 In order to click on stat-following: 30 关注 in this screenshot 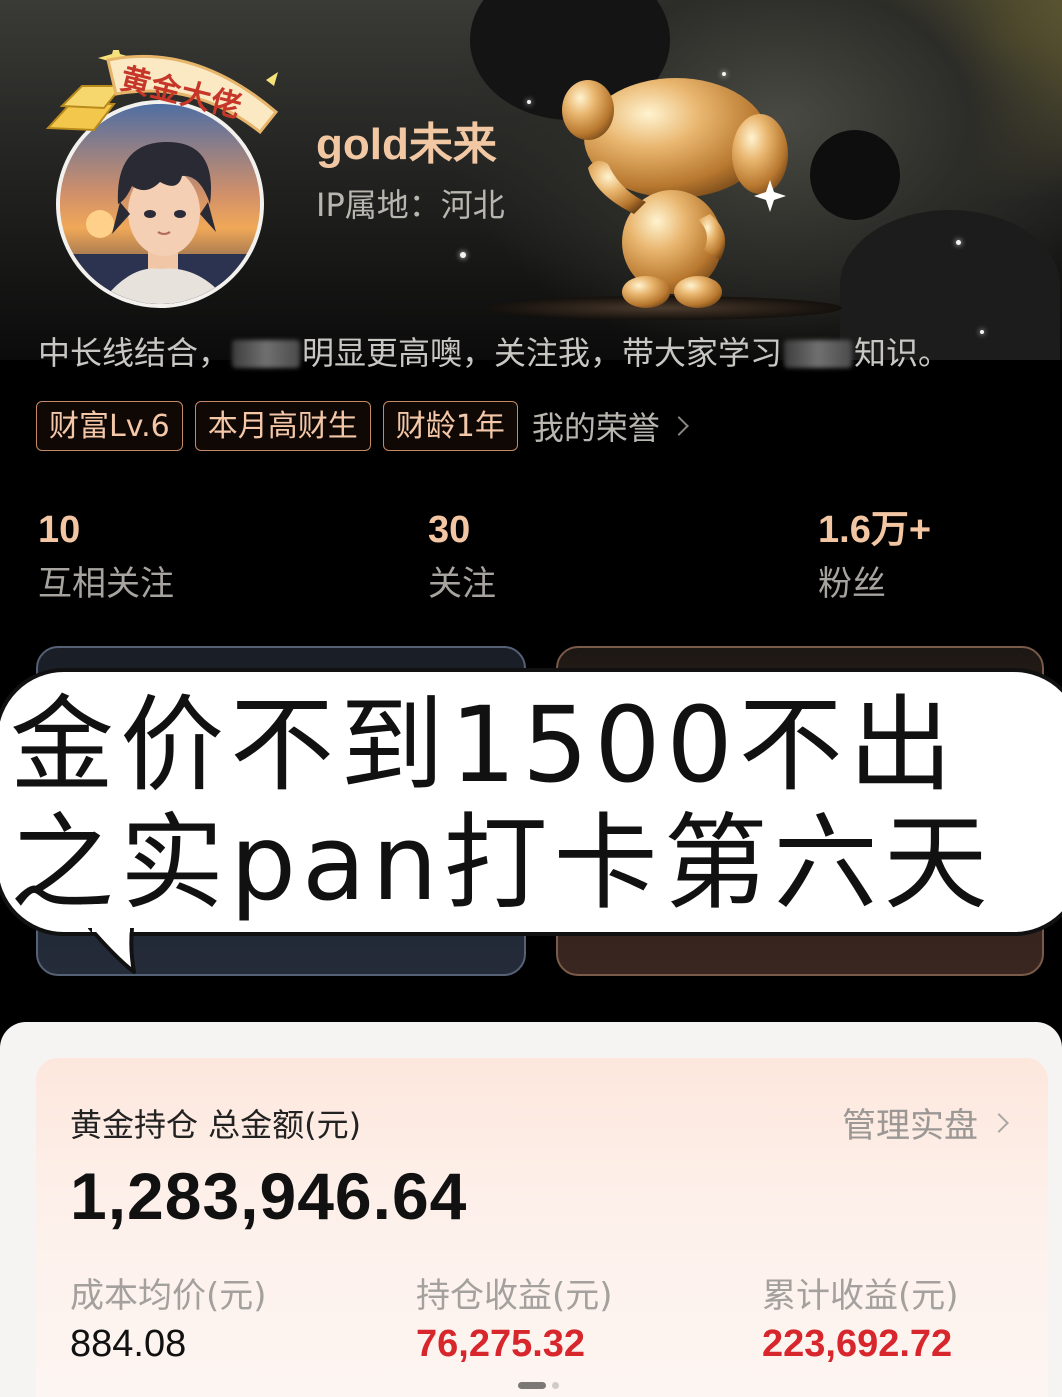, I will do `click(462, 556)`.